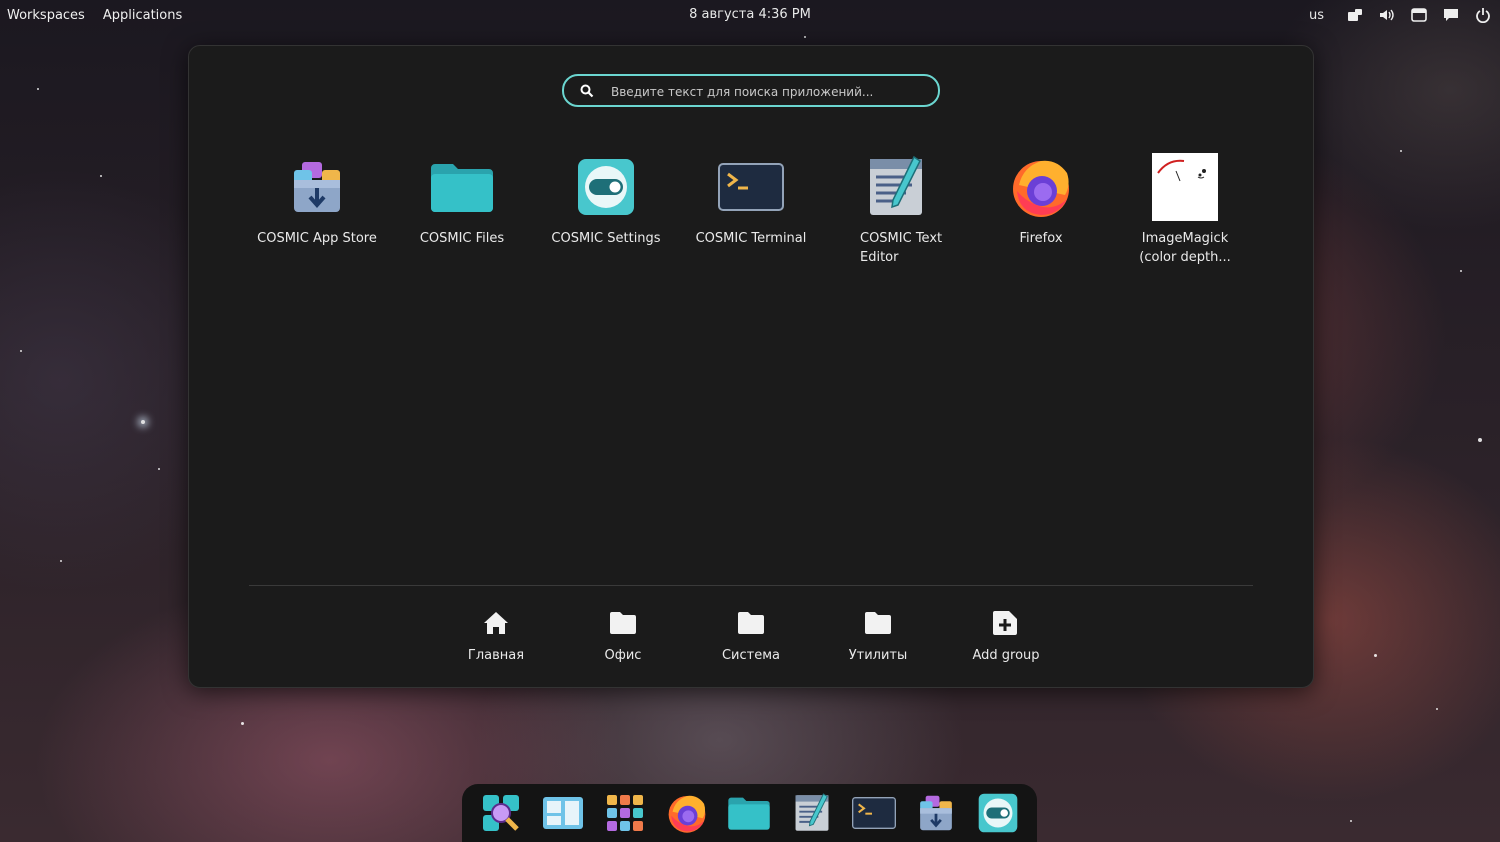  I want to click on app-grid-icon, so click(625, 813).